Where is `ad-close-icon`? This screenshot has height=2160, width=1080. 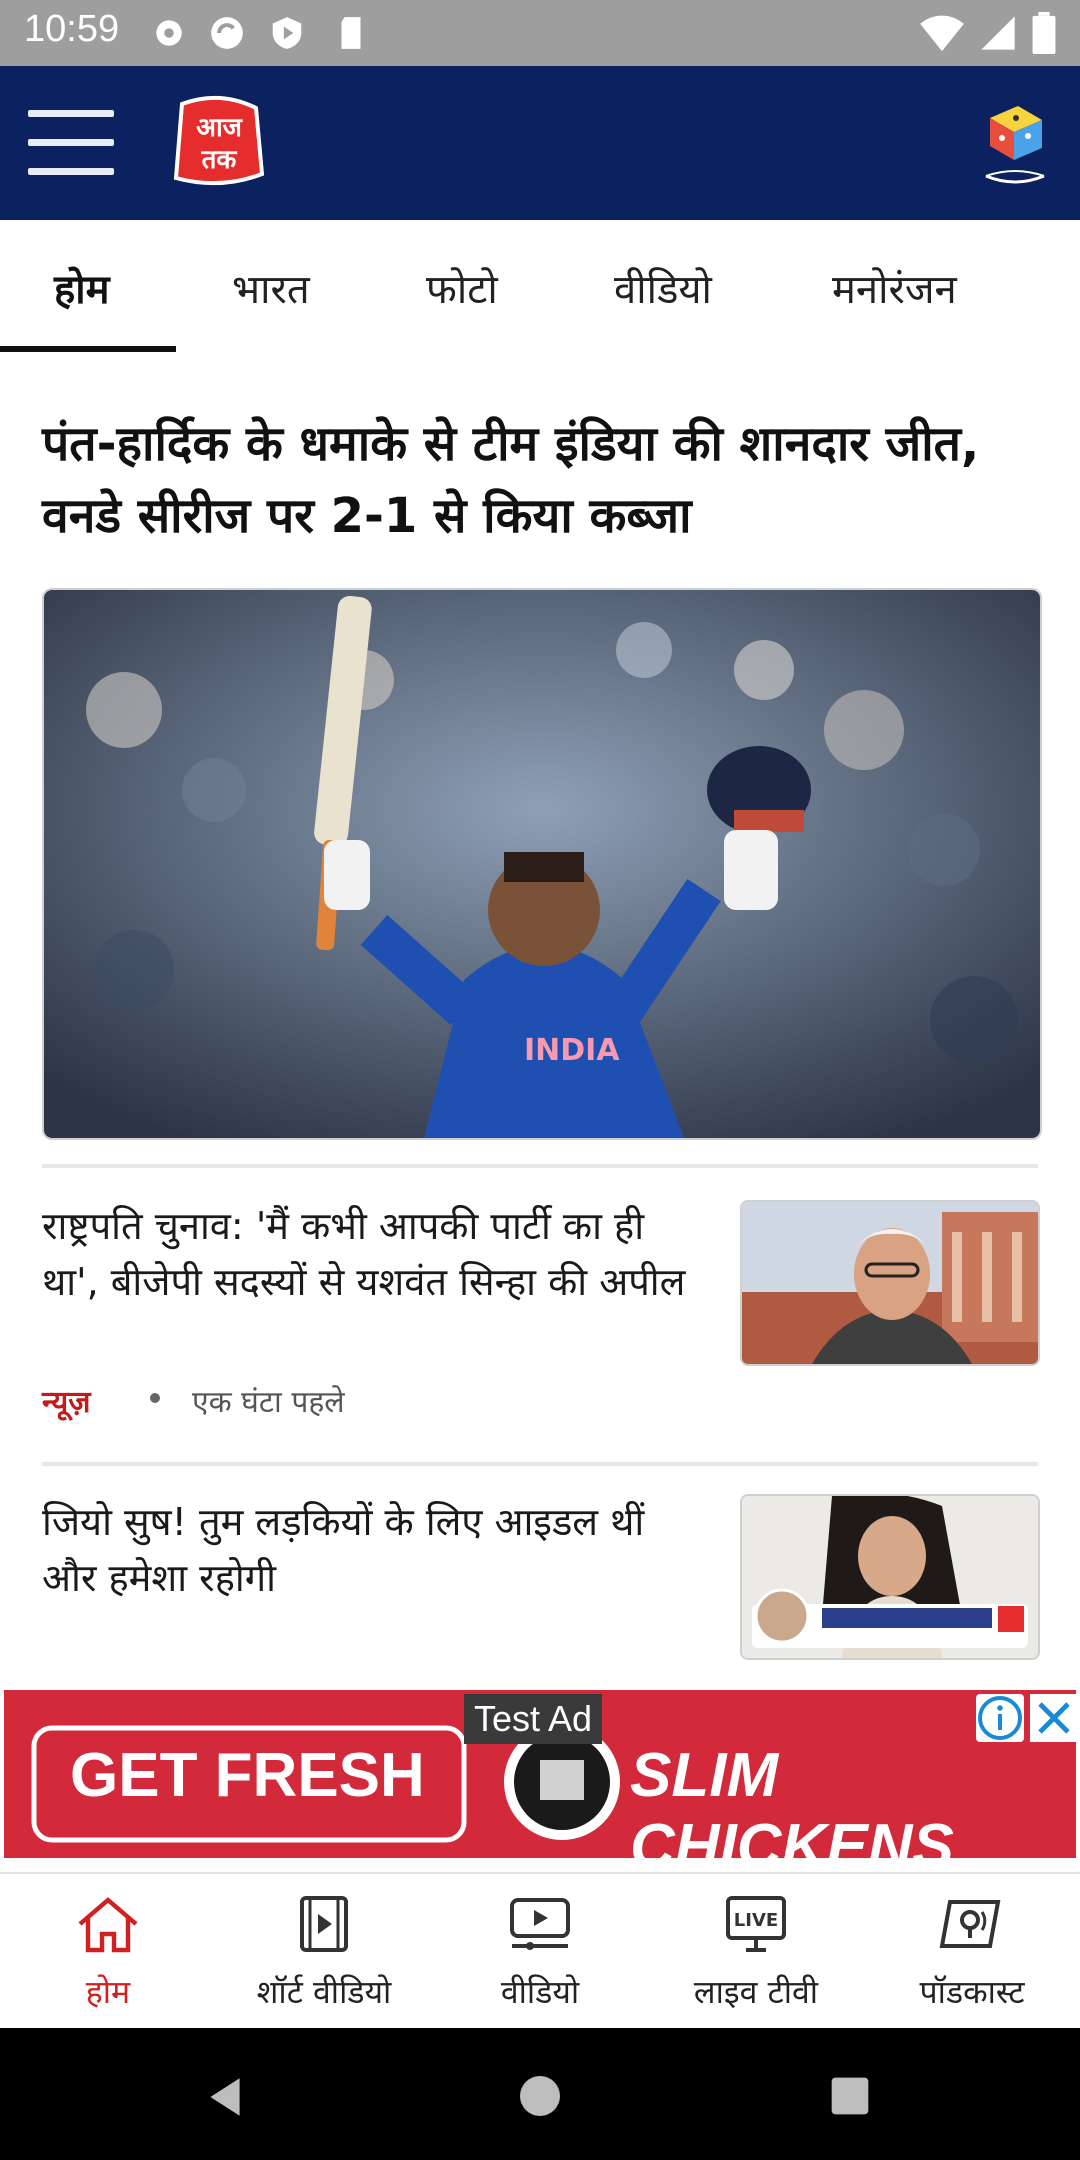 ad-close-icon is located at coordinates (1054, 1718).